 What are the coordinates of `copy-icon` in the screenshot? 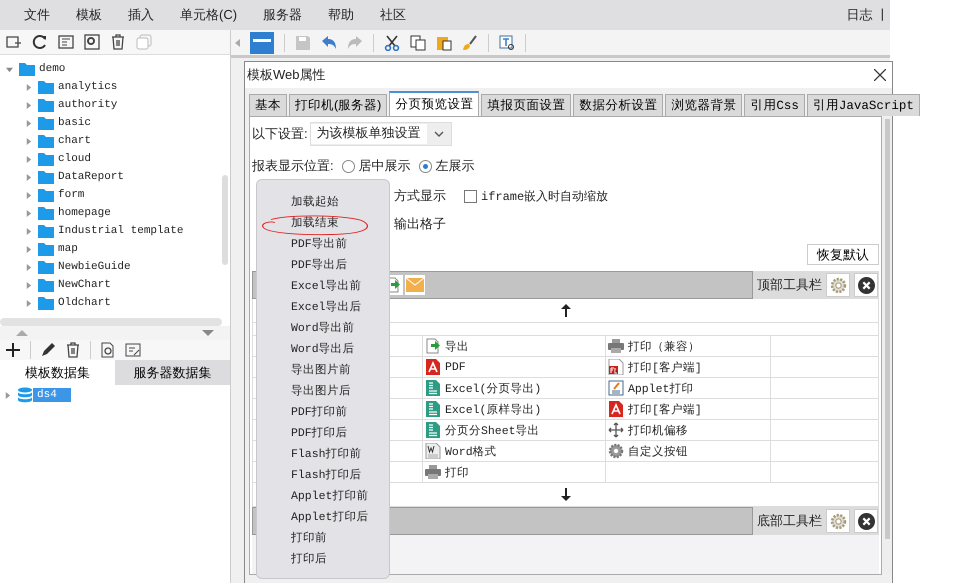 It's located at (418, 42).